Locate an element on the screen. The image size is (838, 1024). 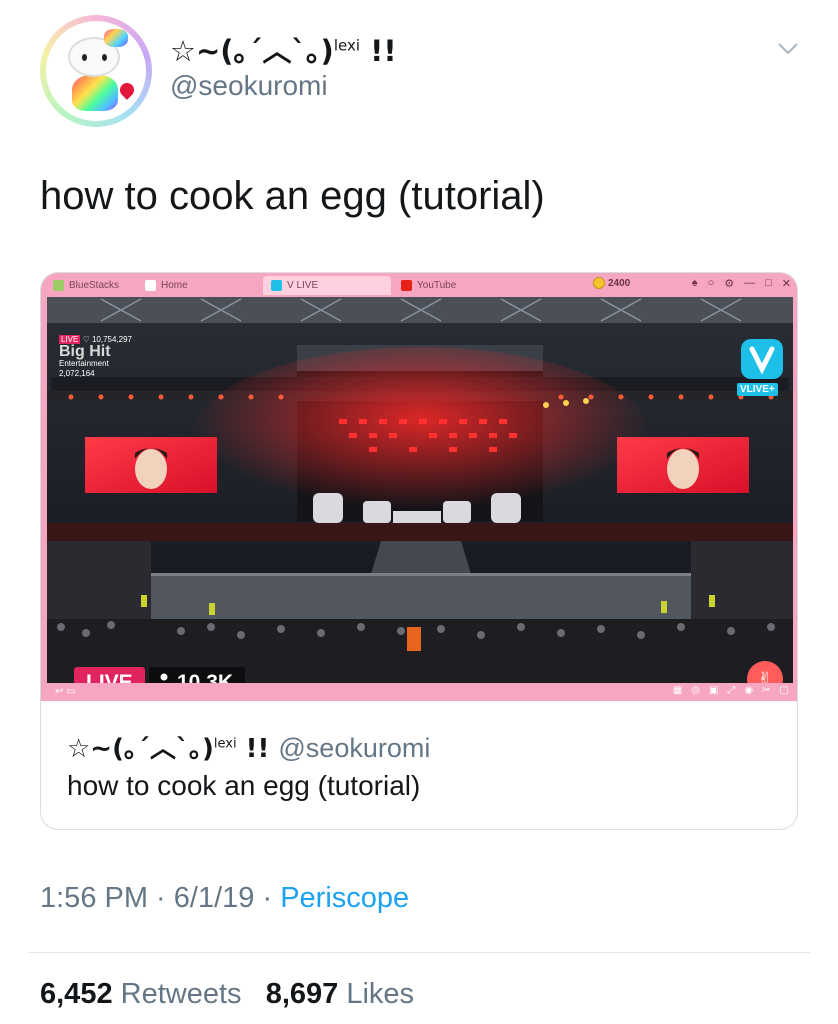
bighit-logo: Big Hit is located at coordinates (85, 351).